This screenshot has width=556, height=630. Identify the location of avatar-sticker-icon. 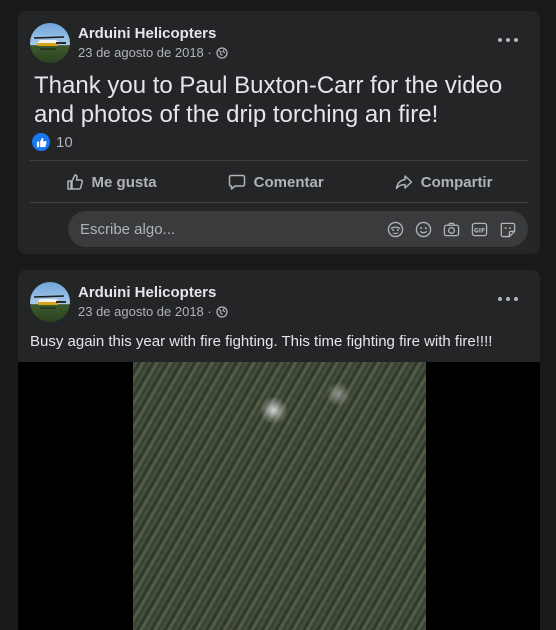
(395, 229).